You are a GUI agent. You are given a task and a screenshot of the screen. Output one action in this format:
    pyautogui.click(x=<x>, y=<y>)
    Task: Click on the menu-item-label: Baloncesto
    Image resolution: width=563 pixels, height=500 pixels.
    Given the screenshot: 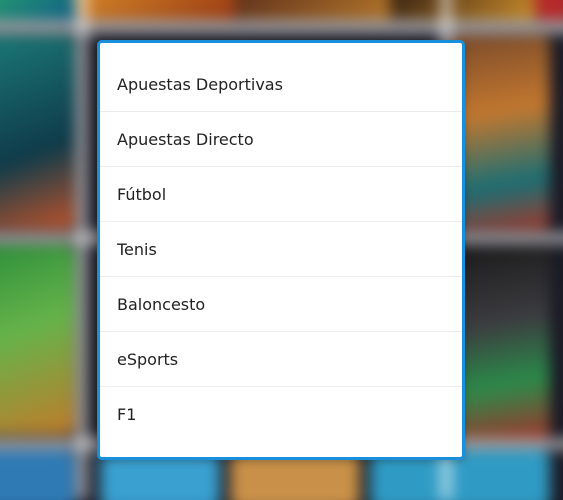 What is the action you would take?
    pyautogui.click(x=161, y=304)
    